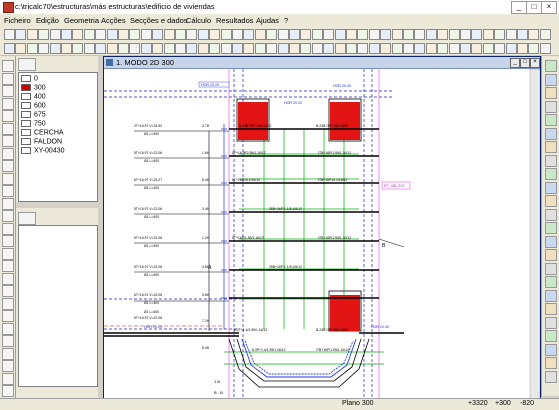 The image size is (559, 410). I want to click on close-button: ×, so click(549, 7).